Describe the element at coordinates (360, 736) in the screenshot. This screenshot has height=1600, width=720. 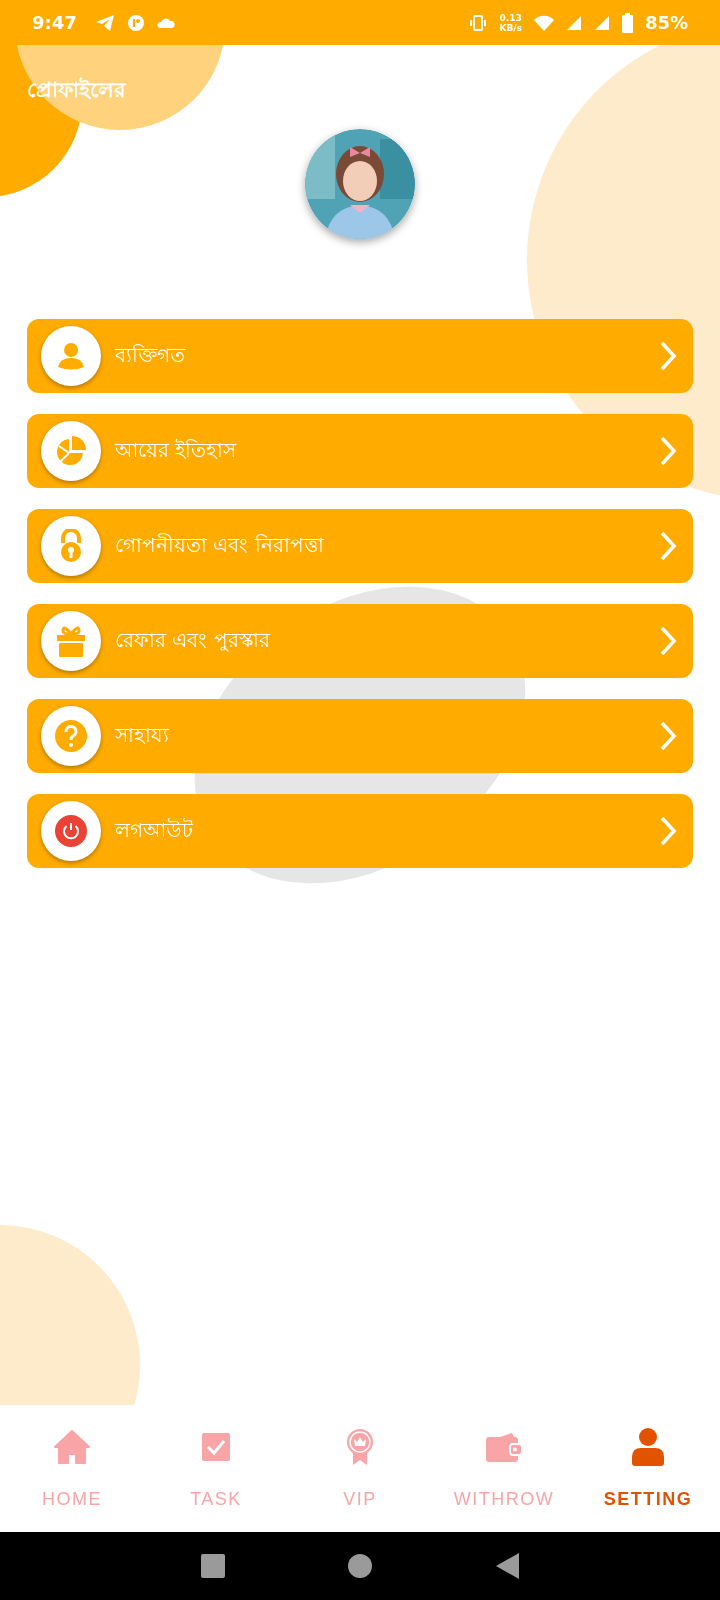
I see `menu-item: সাহায্য` at that location.